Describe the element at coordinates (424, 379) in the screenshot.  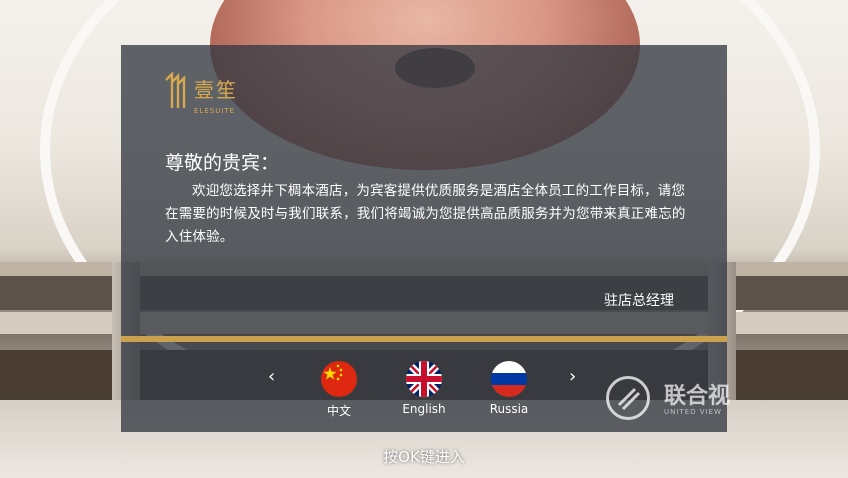
I see `uk-flag-icon` at that location.